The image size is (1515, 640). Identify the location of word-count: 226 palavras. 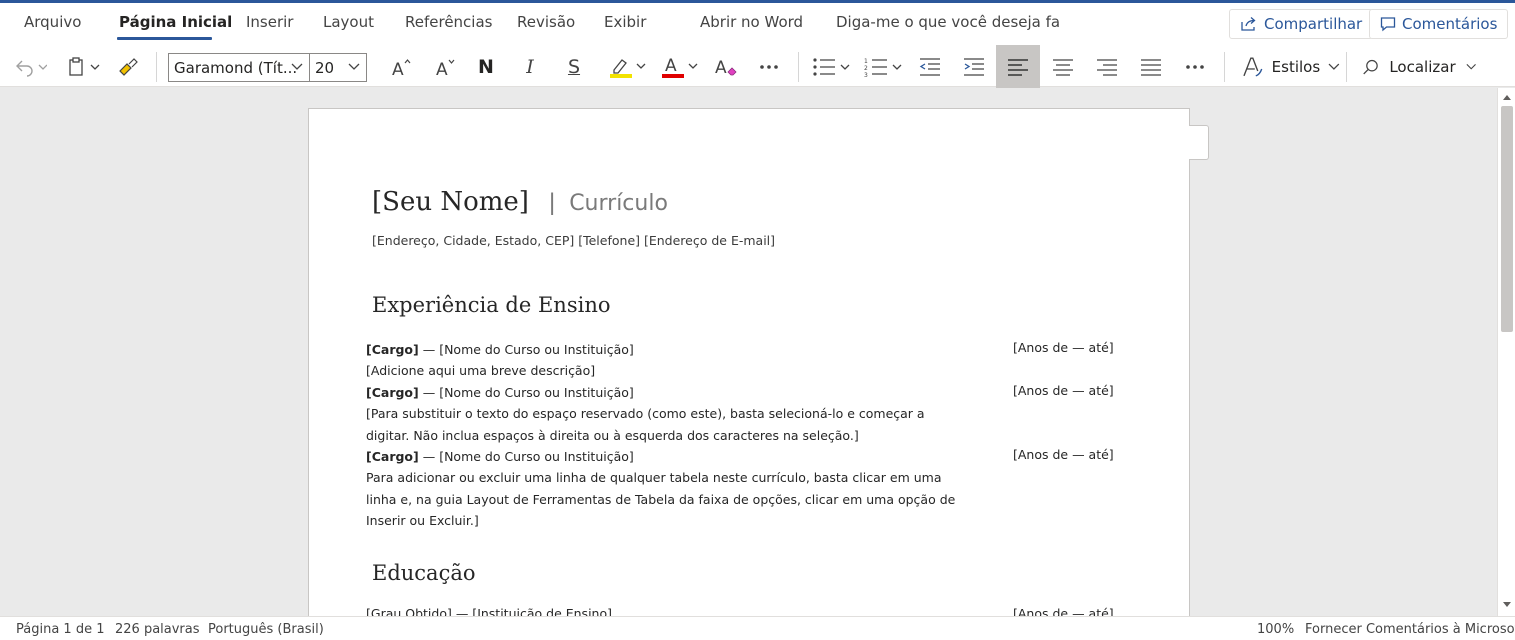
(157, 629).